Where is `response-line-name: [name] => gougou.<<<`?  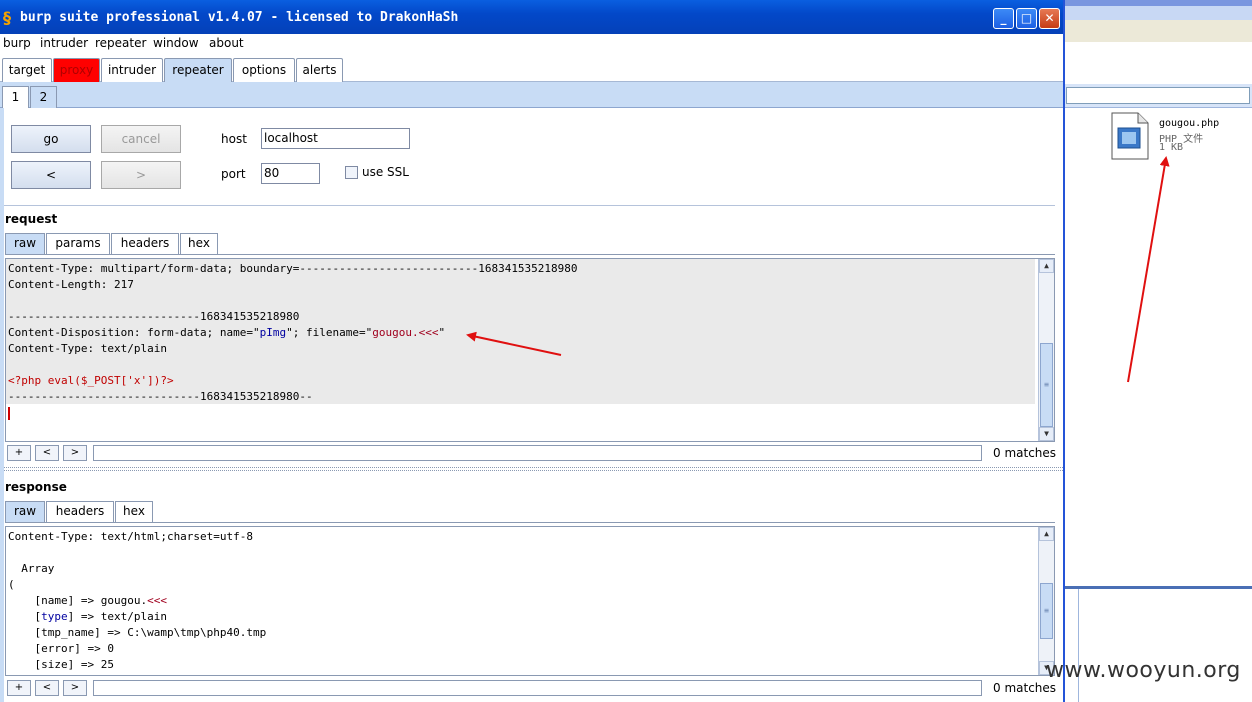 response-line-name: [name] => gougou.<<< is located at coordinates (87, 600).